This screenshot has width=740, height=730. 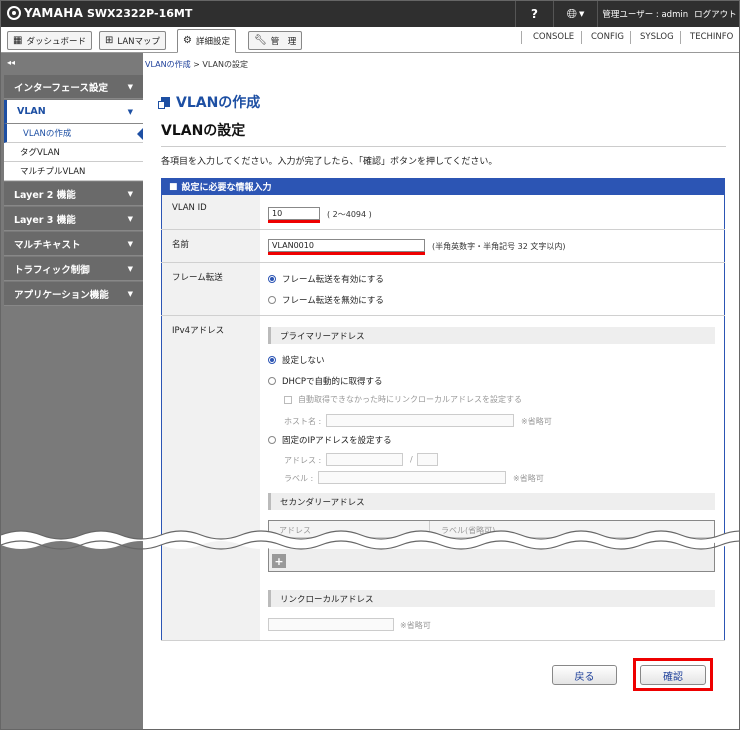 What do you see at coordinates (218, 103) in the screenshot?
I see `page-title-text: VLANの作成` at bounding box center [218, 103].